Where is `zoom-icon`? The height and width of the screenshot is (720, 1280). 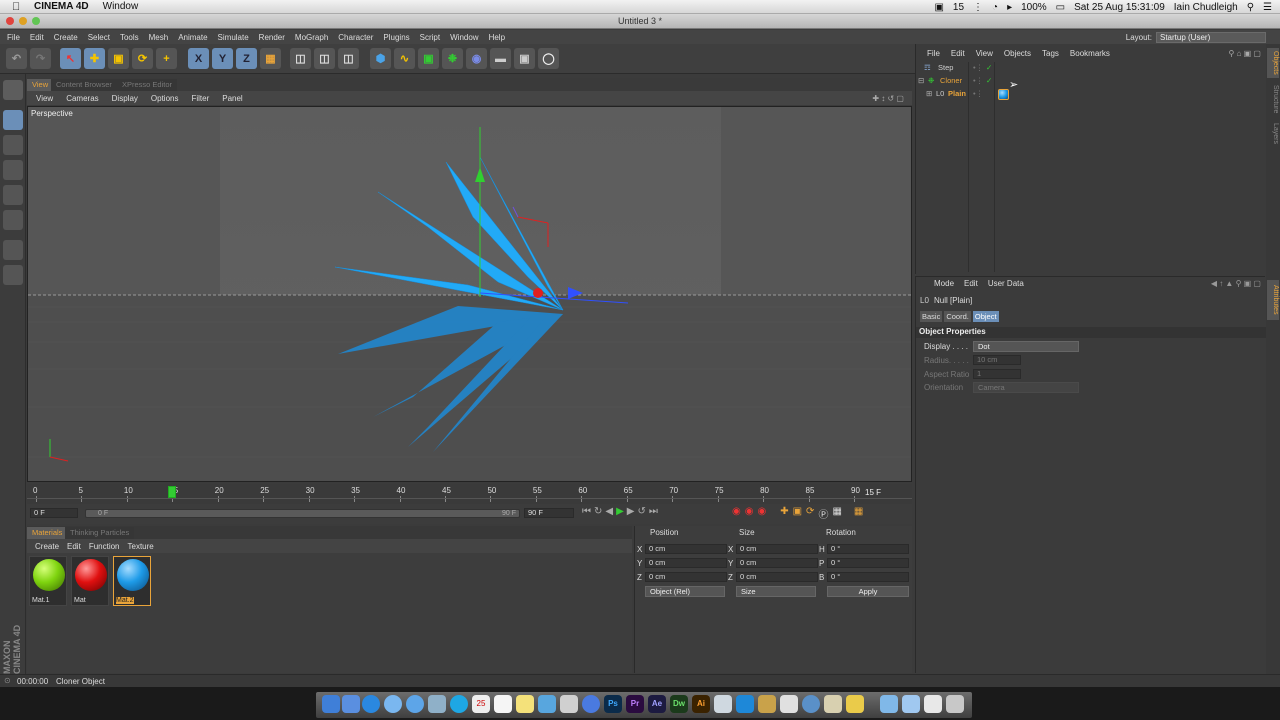 zoom-icon is located at coordinates (36, 21).